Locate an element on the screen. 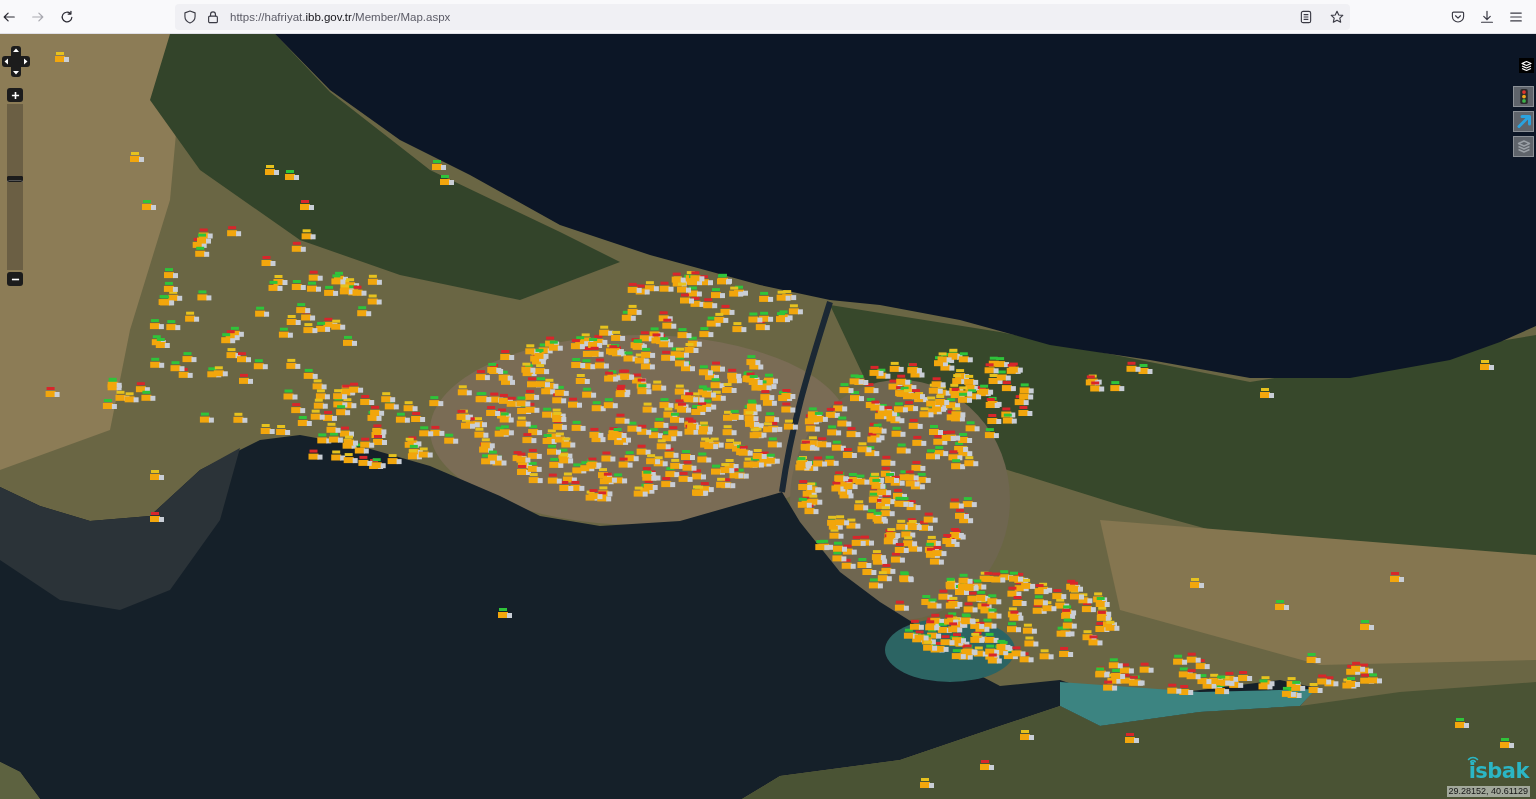 This screenshot has width=1536, height=799. download-icon is located at coordinates (1487, 16).